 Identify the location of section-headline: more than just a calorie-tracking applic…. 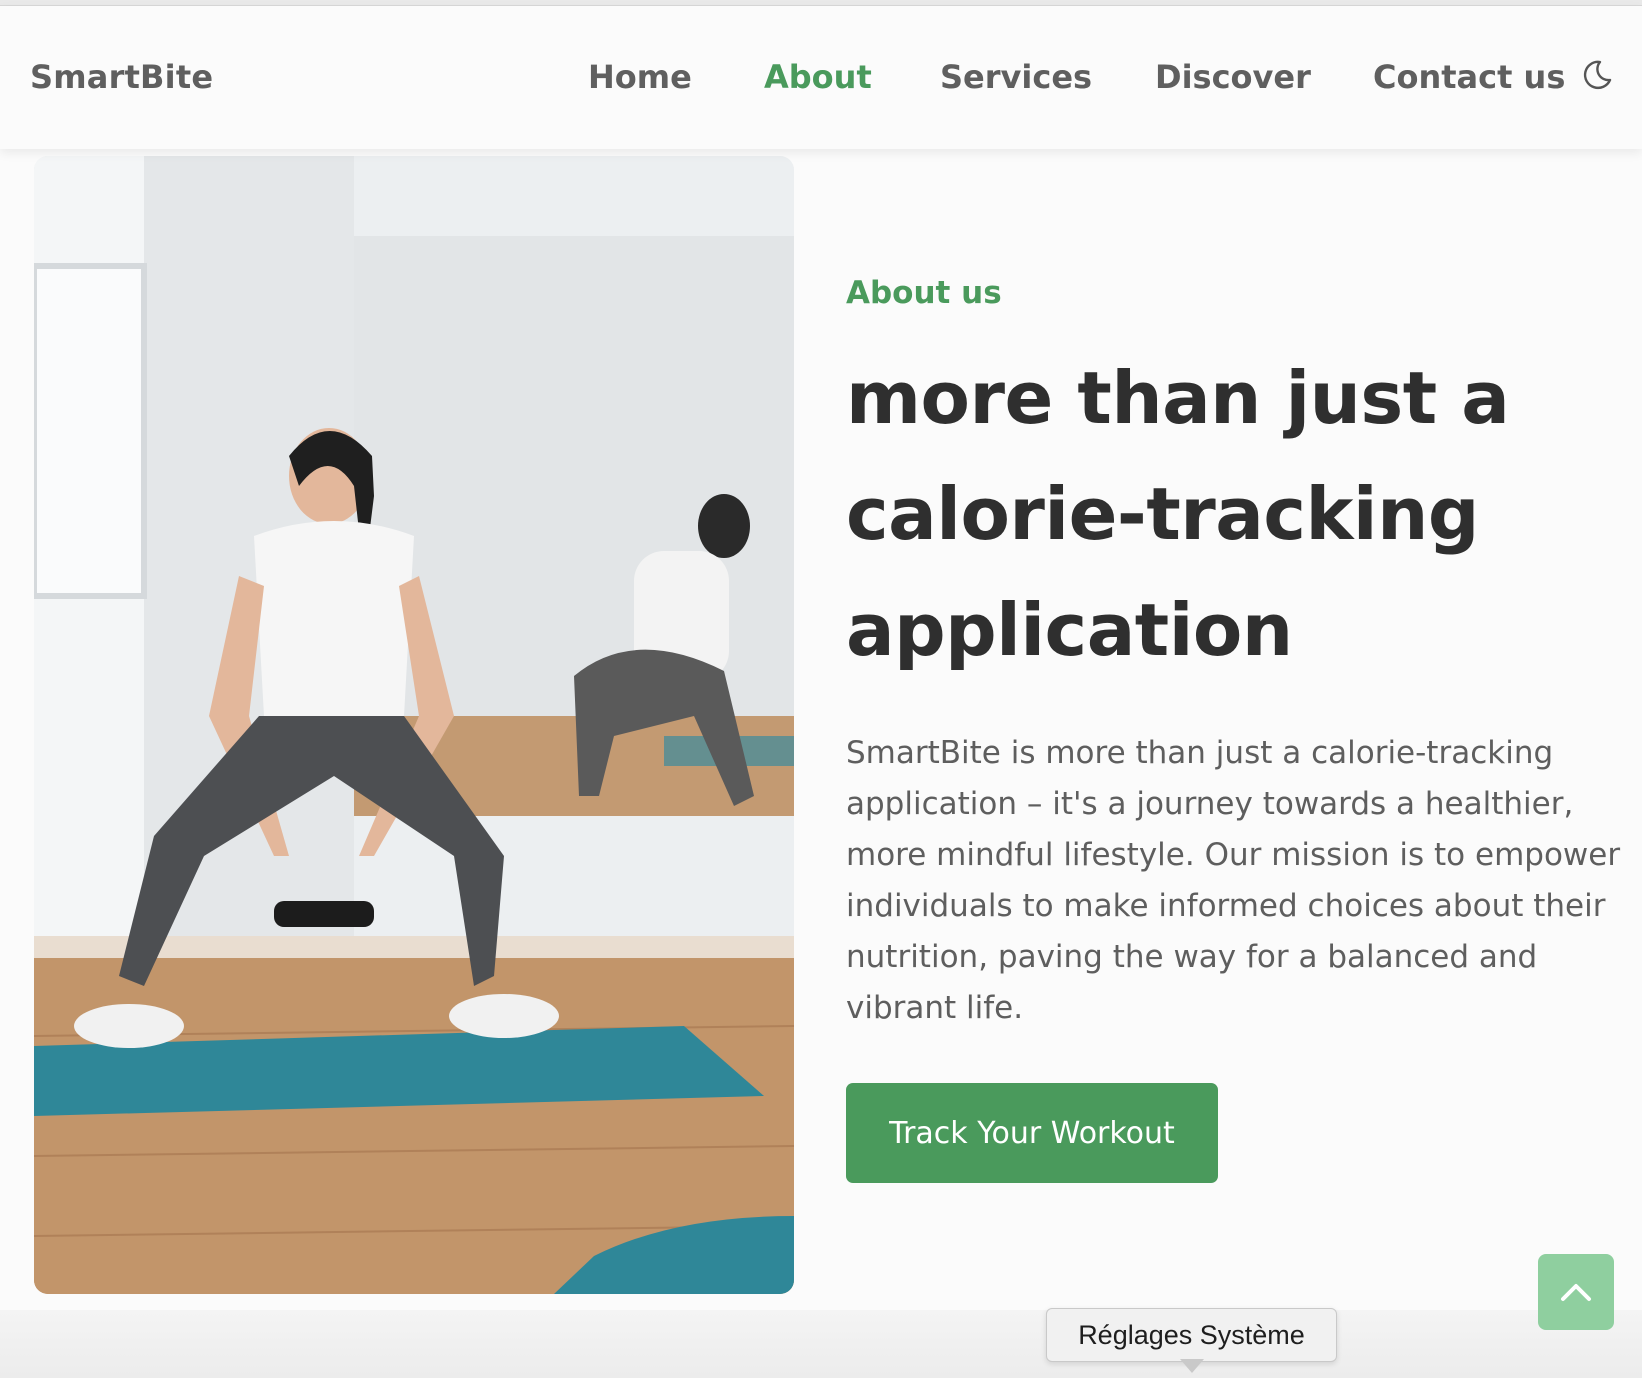
(1178, 514).